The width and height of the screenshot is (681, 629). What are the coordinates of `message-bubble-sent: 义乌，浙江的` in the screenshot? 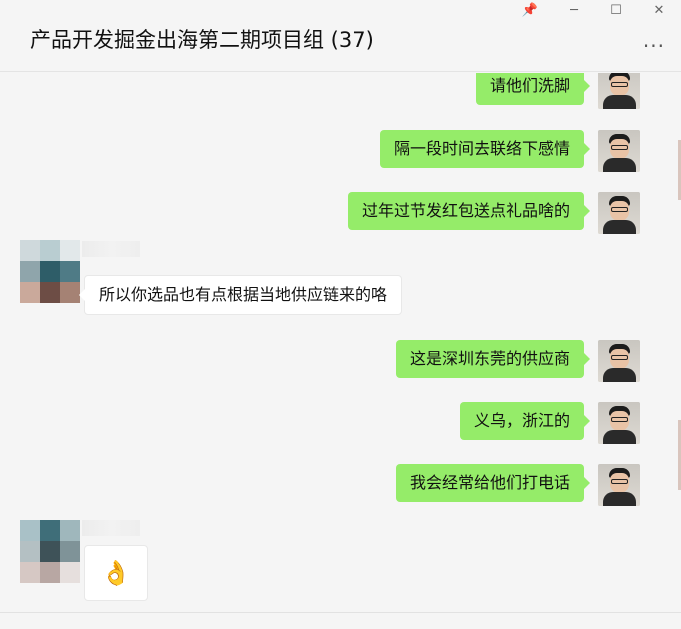 It's located at (525, 421).